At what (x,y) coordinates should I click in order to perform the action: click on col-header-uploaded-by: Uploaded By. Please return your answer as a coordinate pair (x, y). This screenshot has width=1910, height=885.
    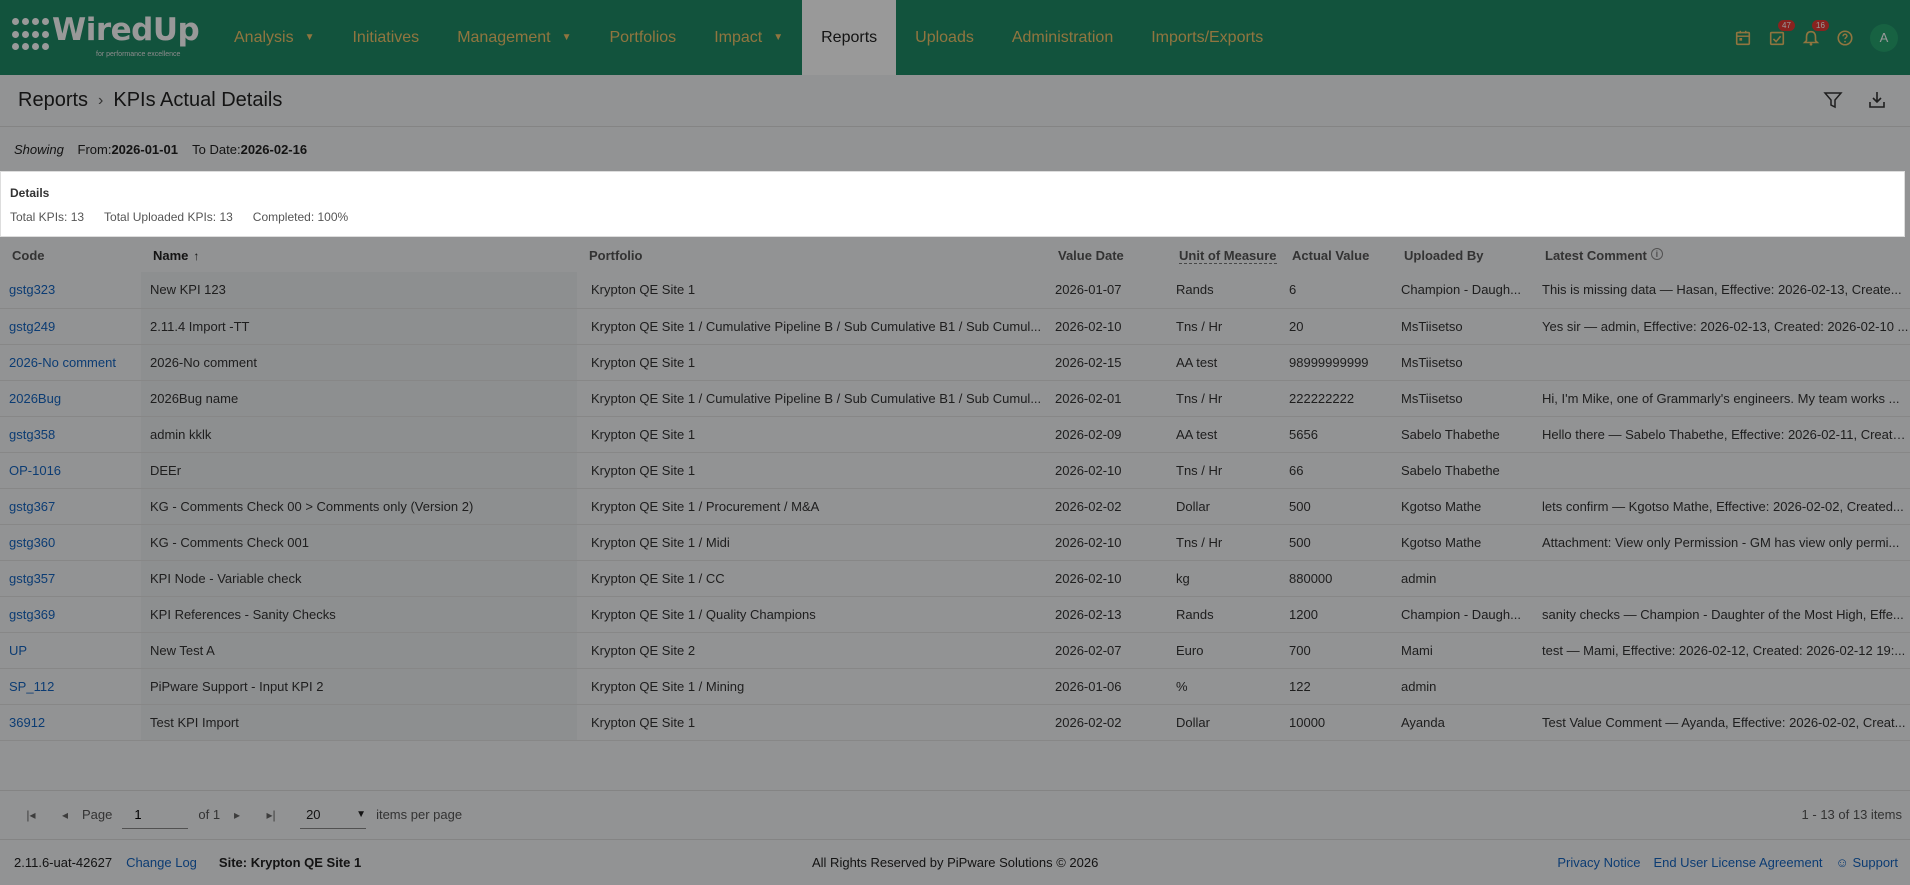
    Looking at the image, I should click on (1462, 255).